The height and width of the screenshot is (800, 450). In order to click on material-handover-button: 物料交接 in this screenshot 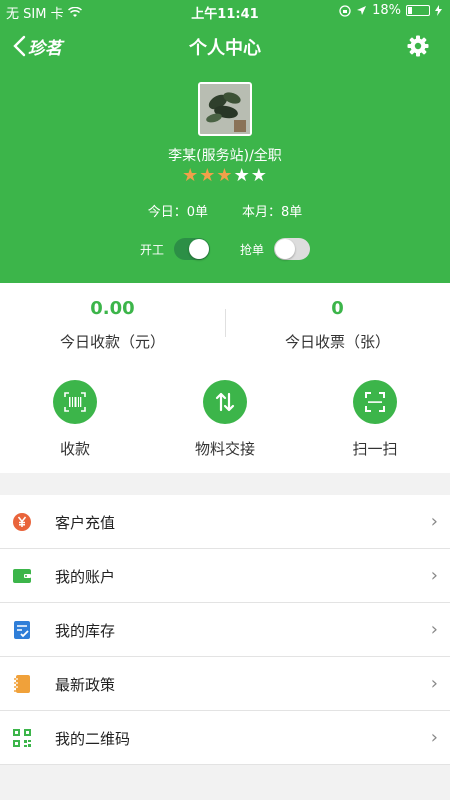, I will do `click(225, 419)`.